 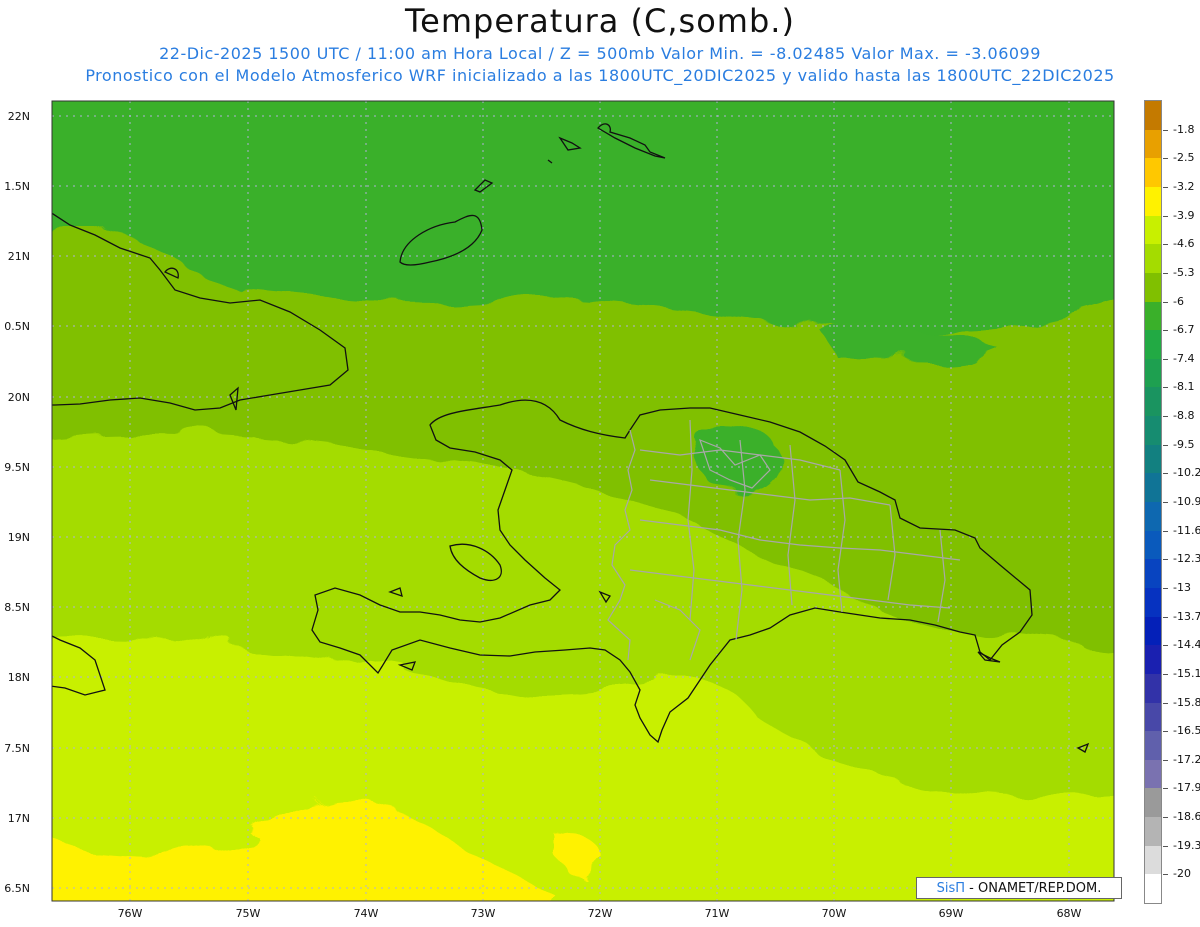 What do you see at coordinates (1186, 788) in the screenshot?
I see `legend-label: -17.9` at bounding box center [1186, 788].